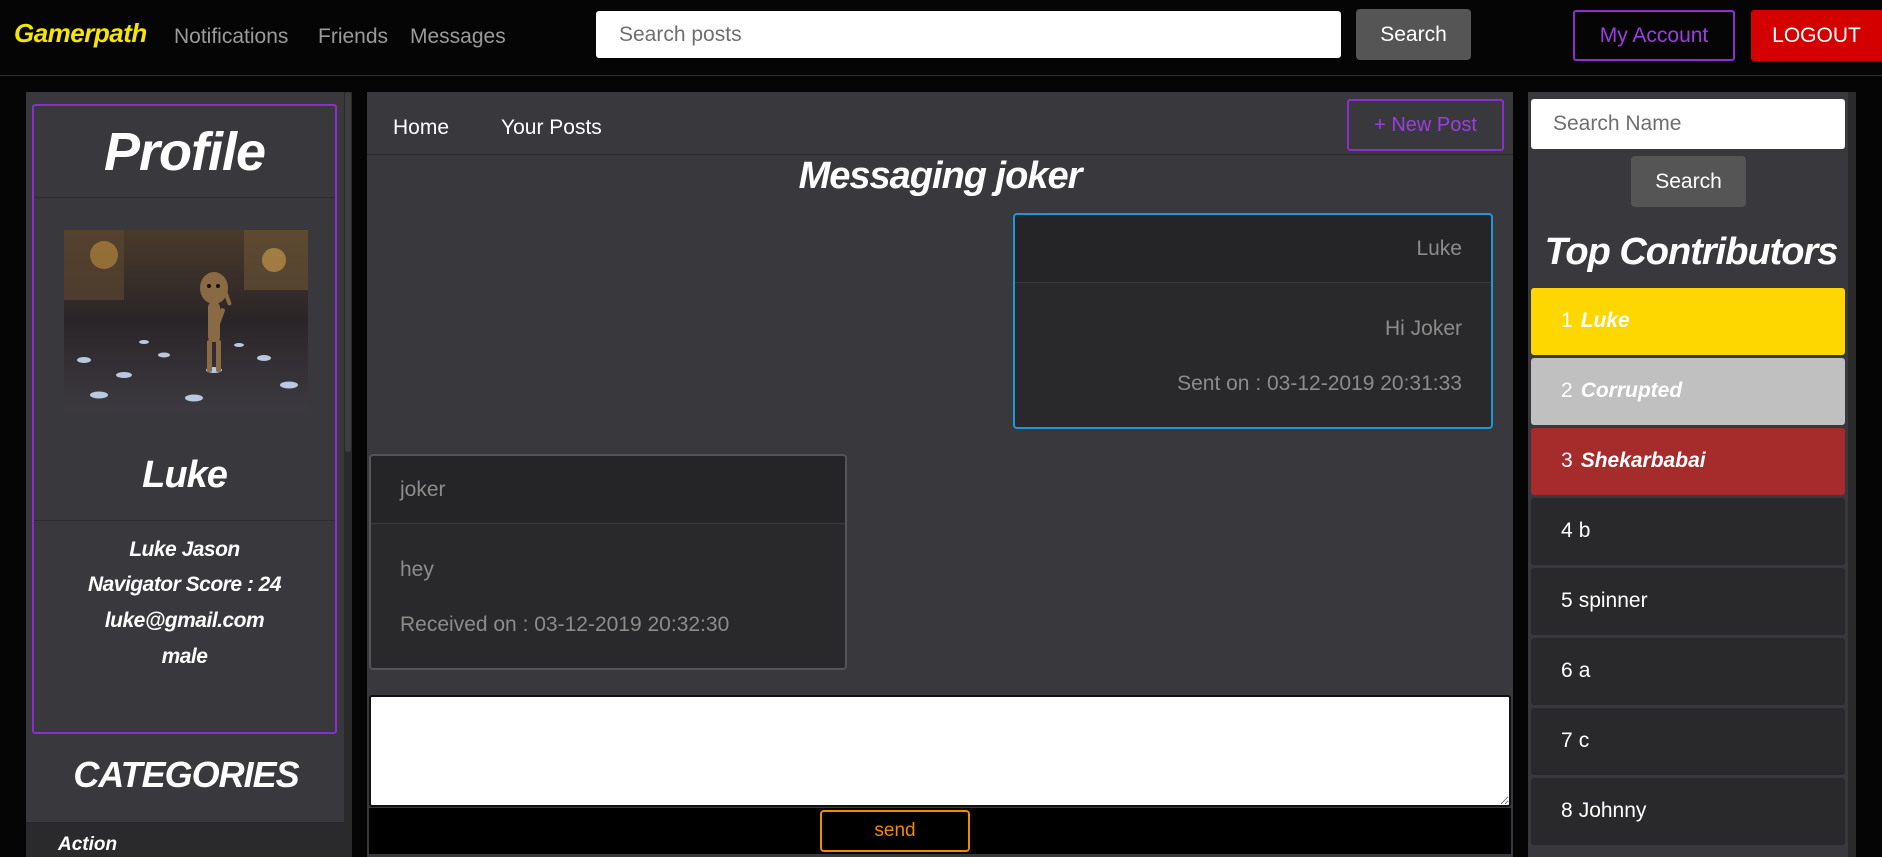  I want to click on contributor-item: 3 Shekarbabai, so click(1688, 461).